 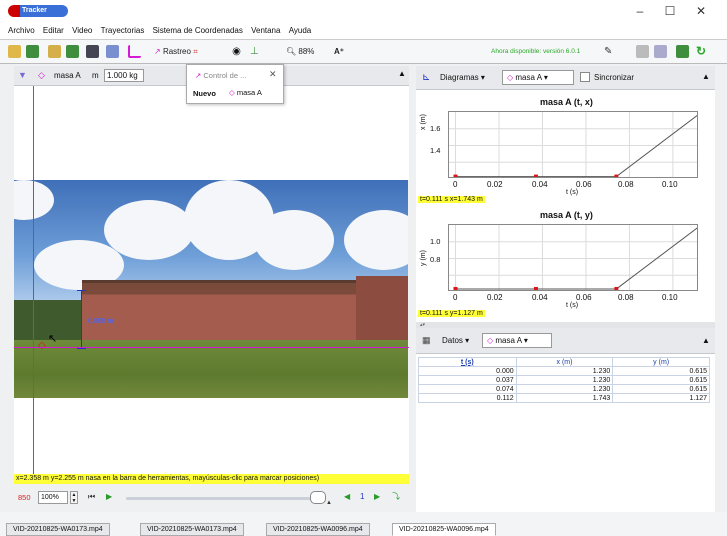 I want to click on view-selector: Diagramas ▾, so click(x=462, y=77).